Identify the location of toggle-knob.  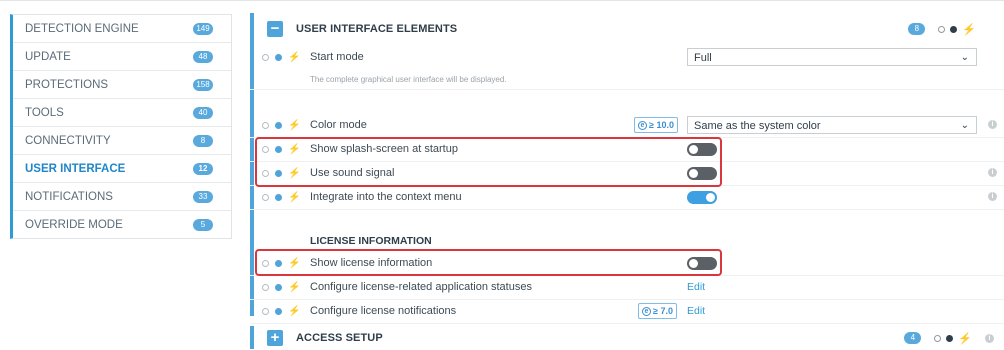
(710, 197).